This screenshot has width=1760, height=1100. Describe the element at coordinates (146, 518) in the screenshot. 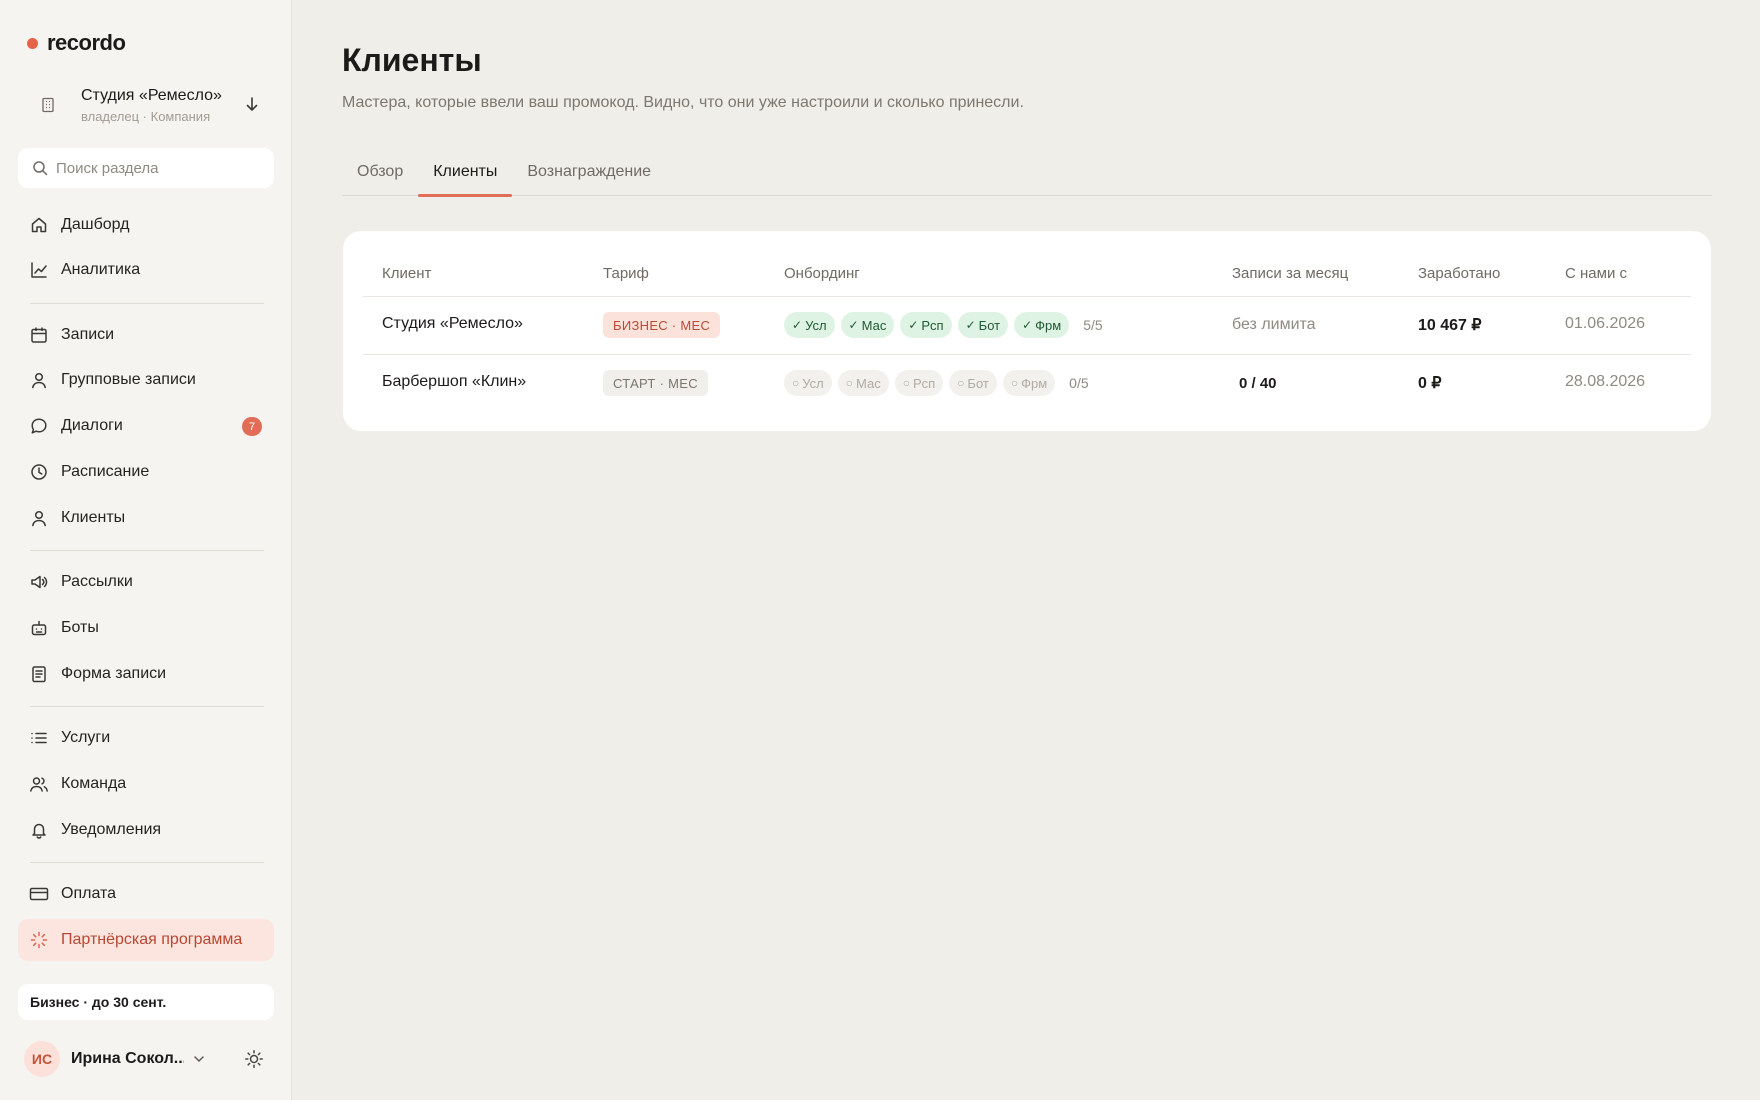

I see `nav-item-clients: Клиенты` at that location.